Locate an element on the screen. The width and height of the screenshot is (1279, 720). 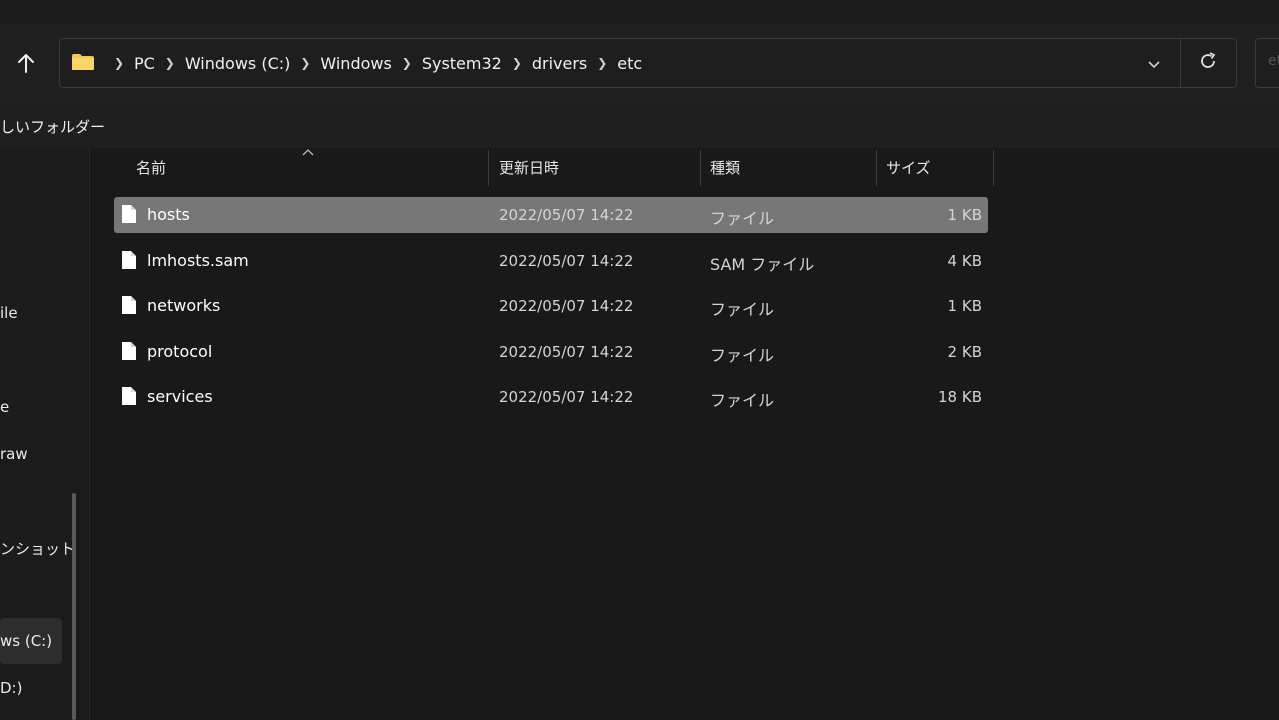
breadcrumb-windows-c: Windows (C:) is located at coordinates (238, 63).